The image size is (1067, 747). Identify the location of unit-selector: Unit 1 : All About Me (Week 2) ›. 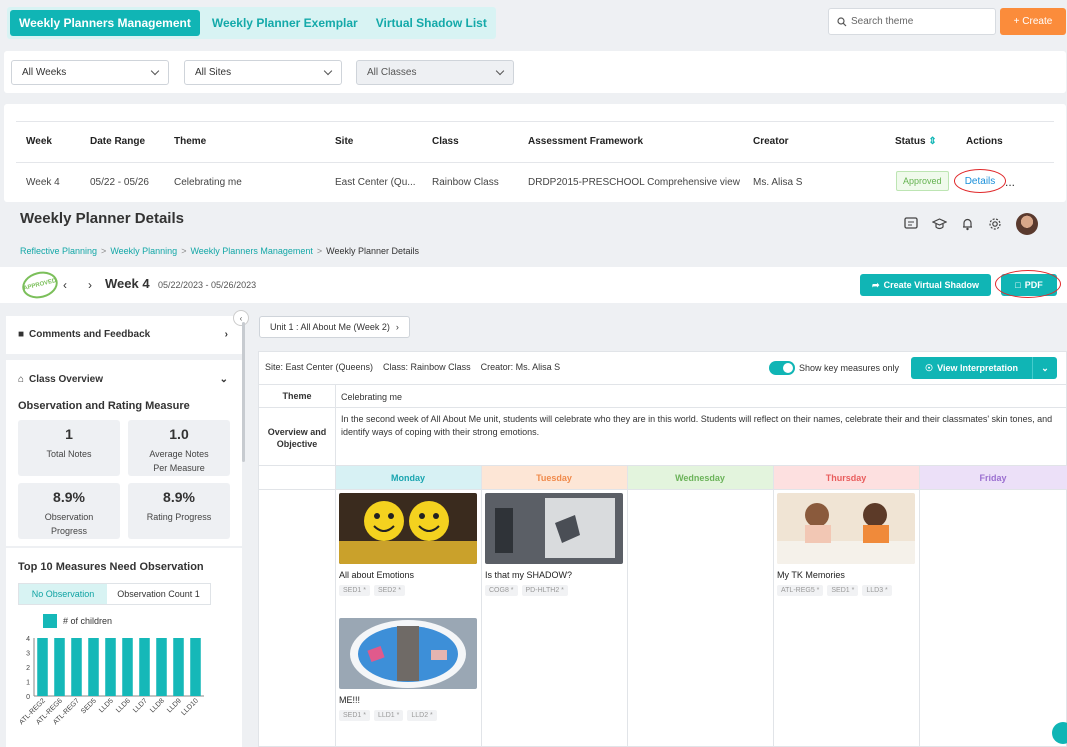
(334, 327).